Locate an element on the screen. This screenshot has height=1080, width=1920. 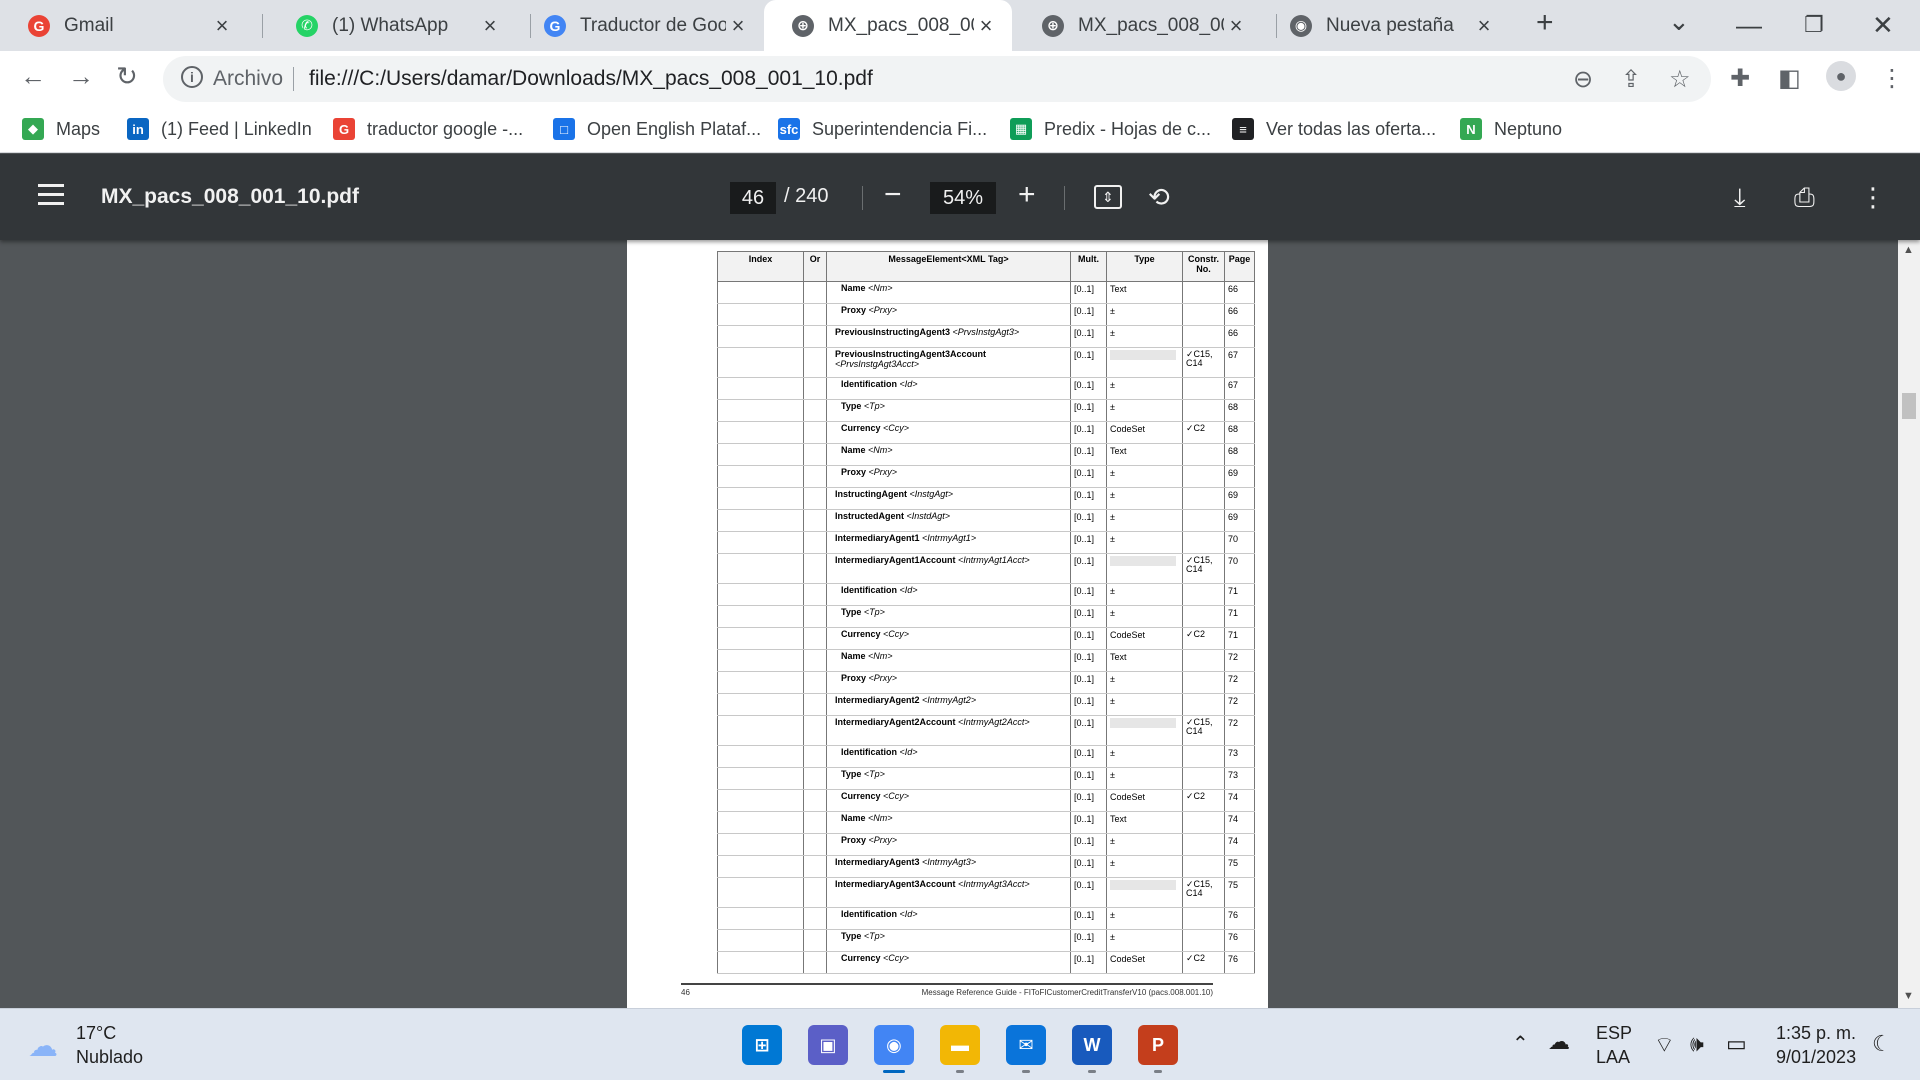
whatsapp-icon: ✆ is located at coordinates (307, 25).